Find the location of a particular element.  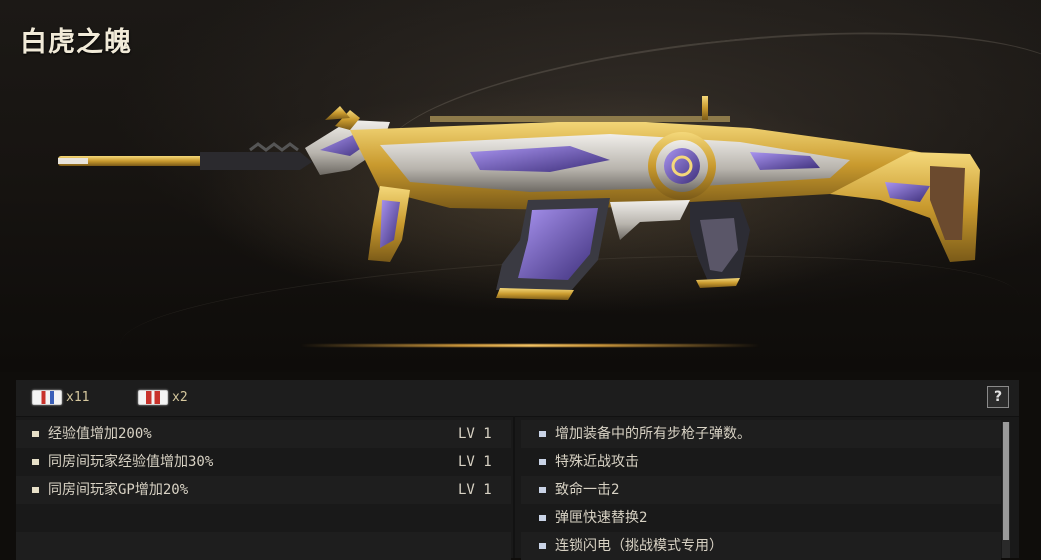

currency-item: x2 is located at coordinates (163, 397).